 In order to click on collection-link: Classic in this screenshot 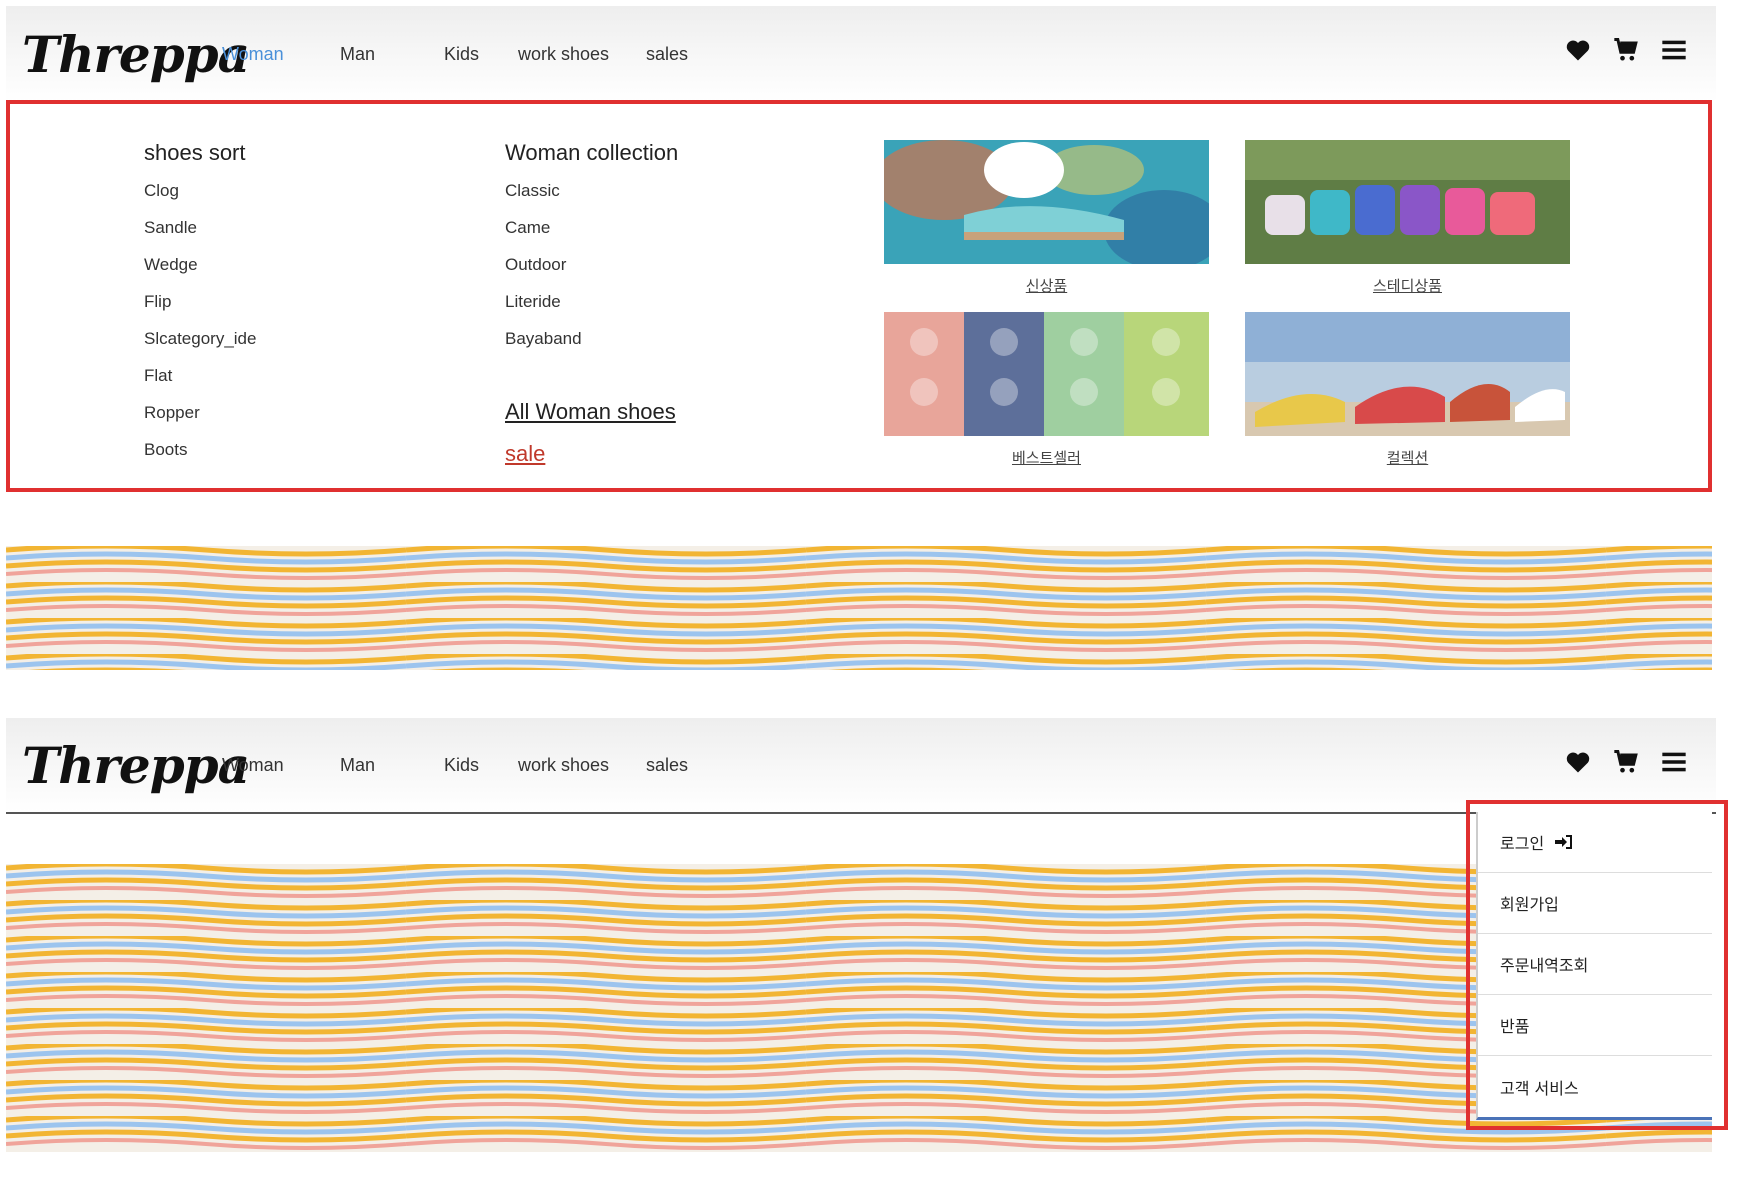, I will do `click(591, 196)`.